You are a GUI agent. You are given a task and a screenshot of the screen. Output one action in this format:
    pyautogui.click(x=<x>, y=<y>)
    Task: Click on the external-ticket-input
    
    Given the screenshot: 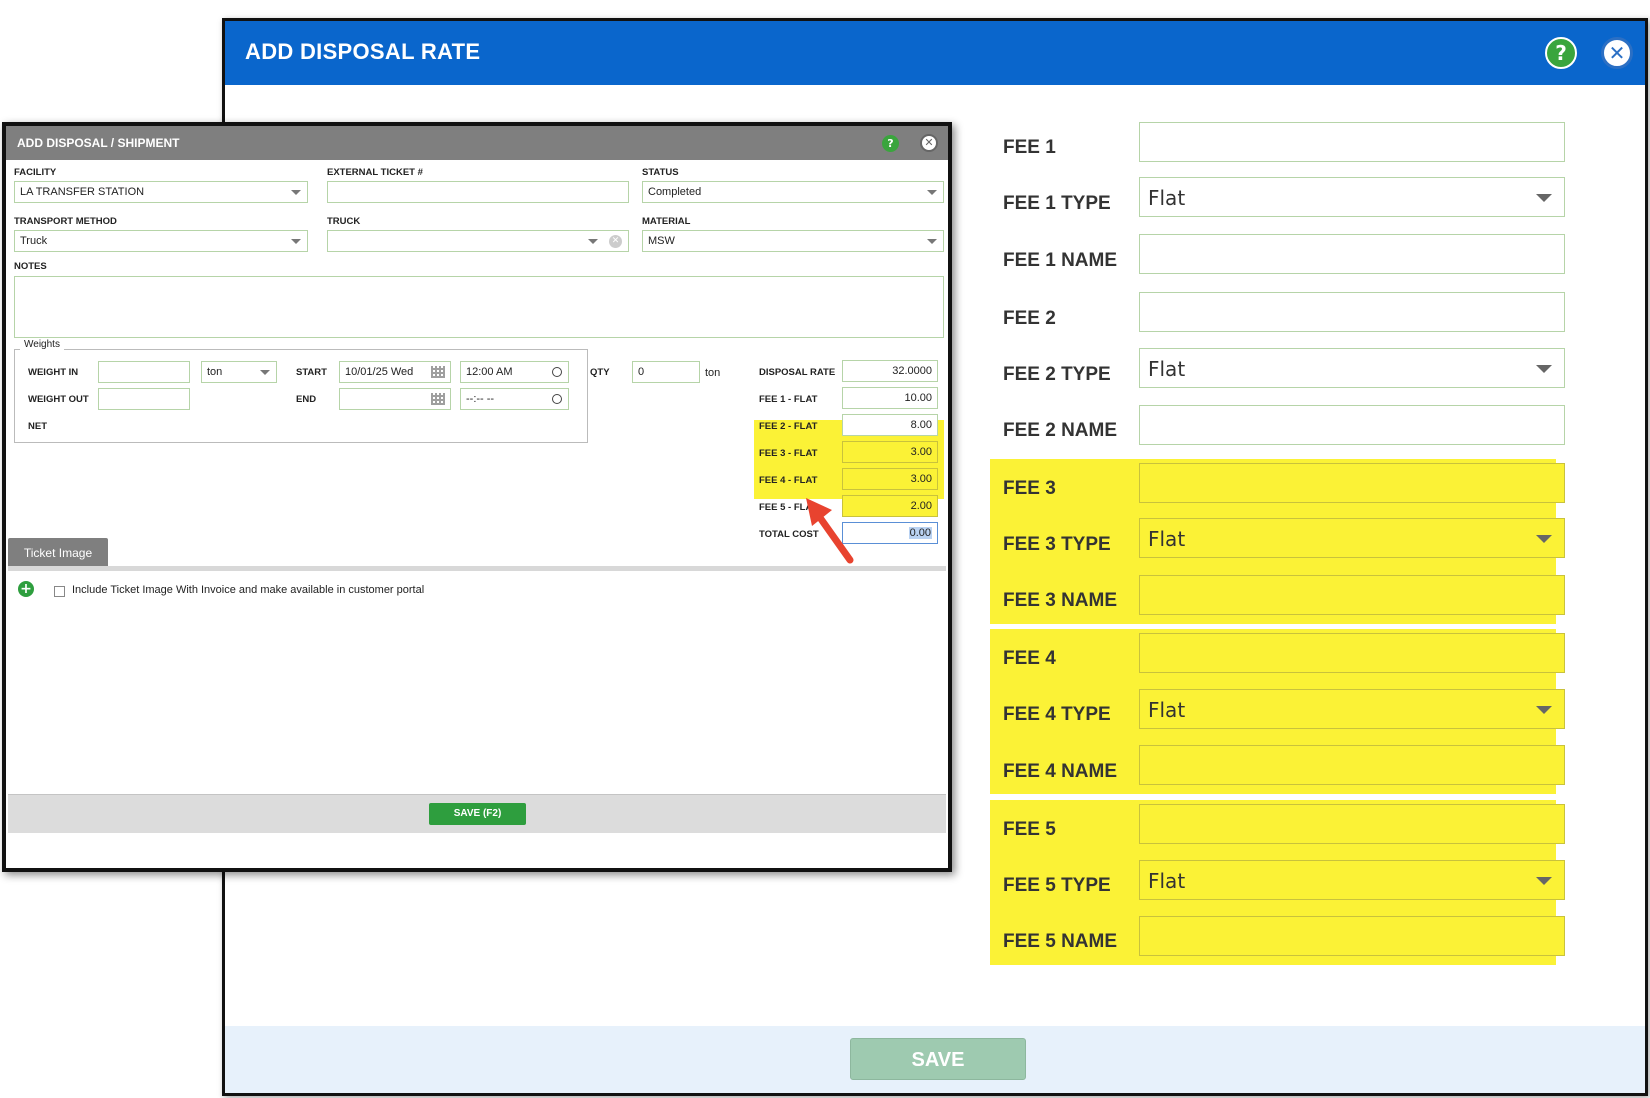 What is the action you would take?
    pyautogui.click(x=478, y=192)
    